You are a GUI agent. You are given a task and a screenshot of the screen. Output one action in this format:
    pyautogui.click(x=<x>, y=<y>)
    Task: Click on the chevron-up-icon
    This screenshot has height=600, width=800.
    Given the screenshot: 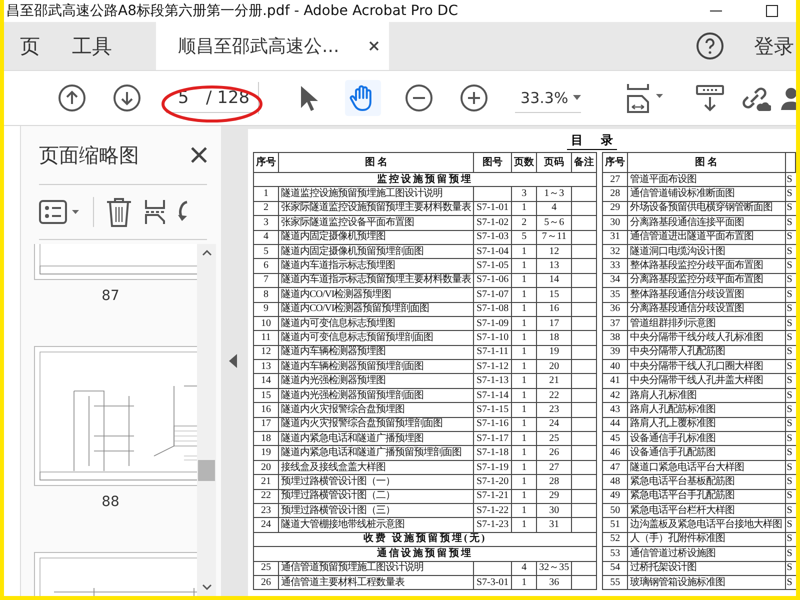 What is the action you would take?
    pyautogui.click(x=207, y=253)
    